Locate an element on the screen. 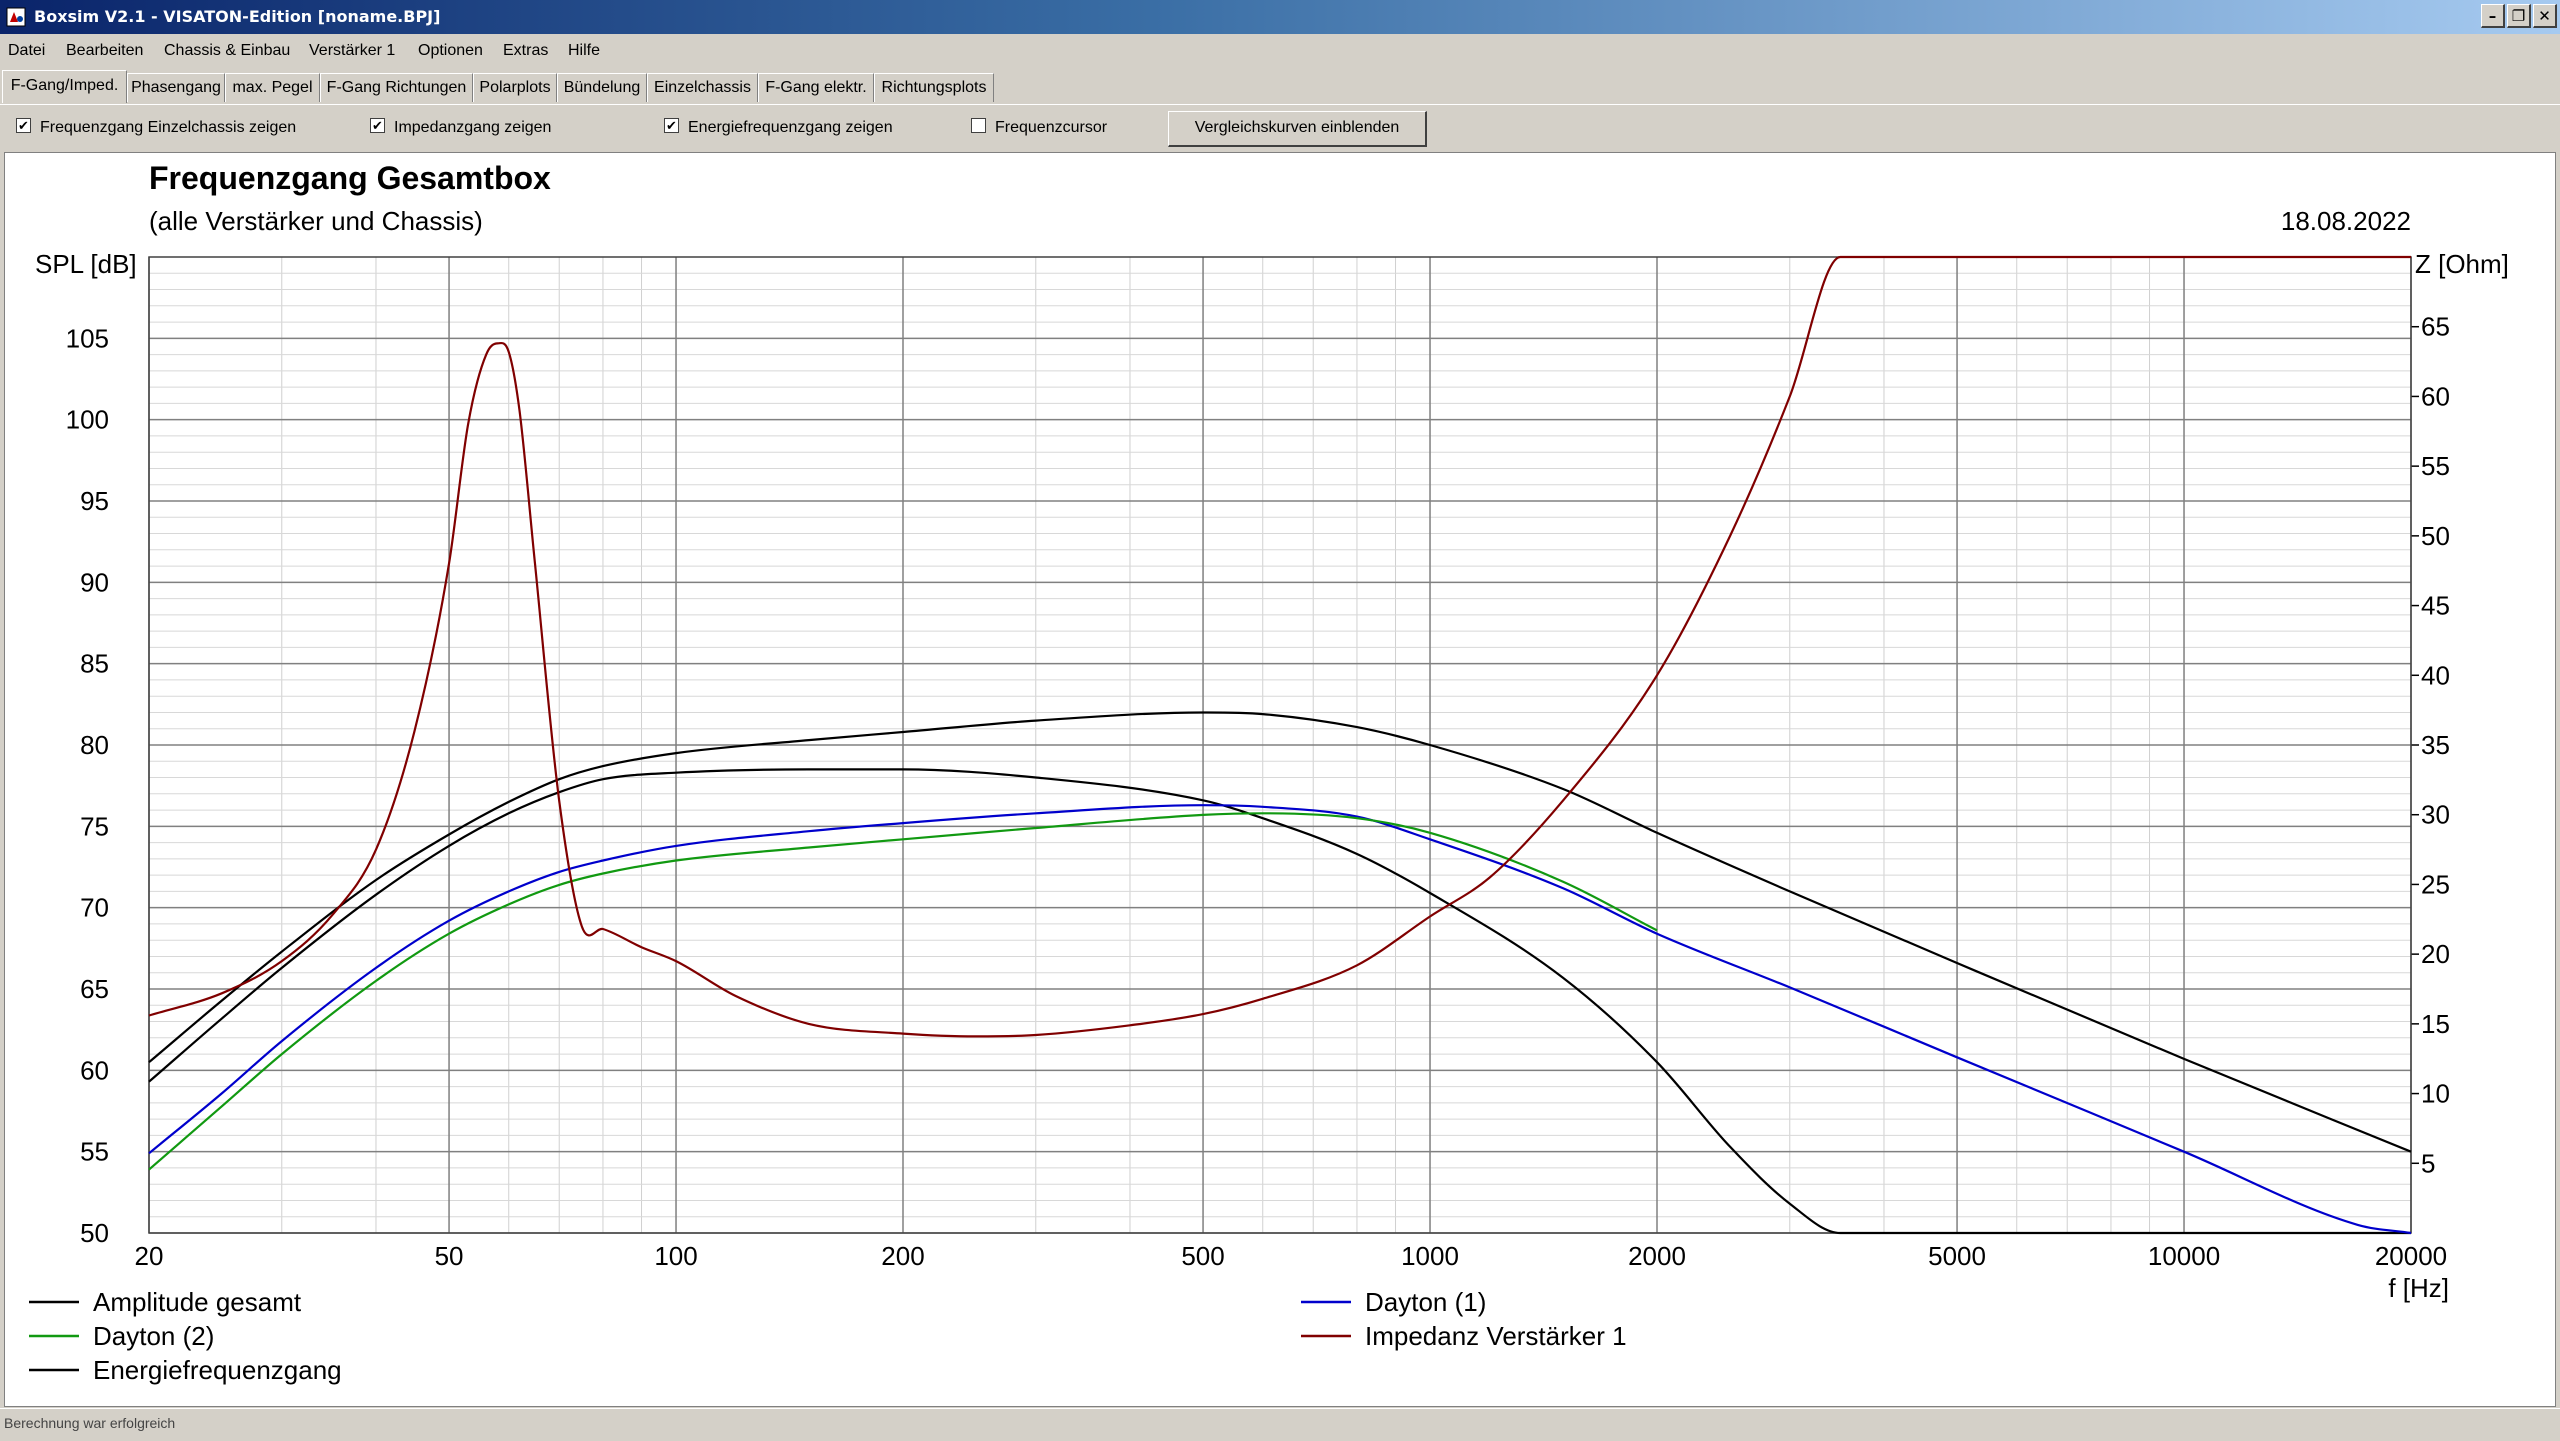  y-tick-label: 80 is located at coordinates (94, 745).